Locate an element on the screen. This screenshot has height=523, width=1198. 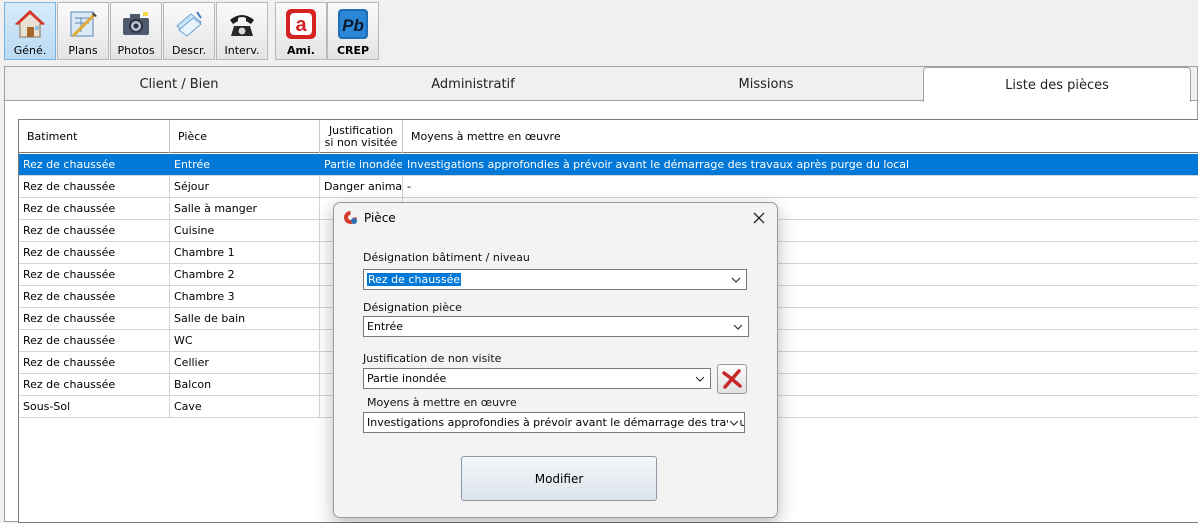
close-icon is located at coordinates (759, 218).